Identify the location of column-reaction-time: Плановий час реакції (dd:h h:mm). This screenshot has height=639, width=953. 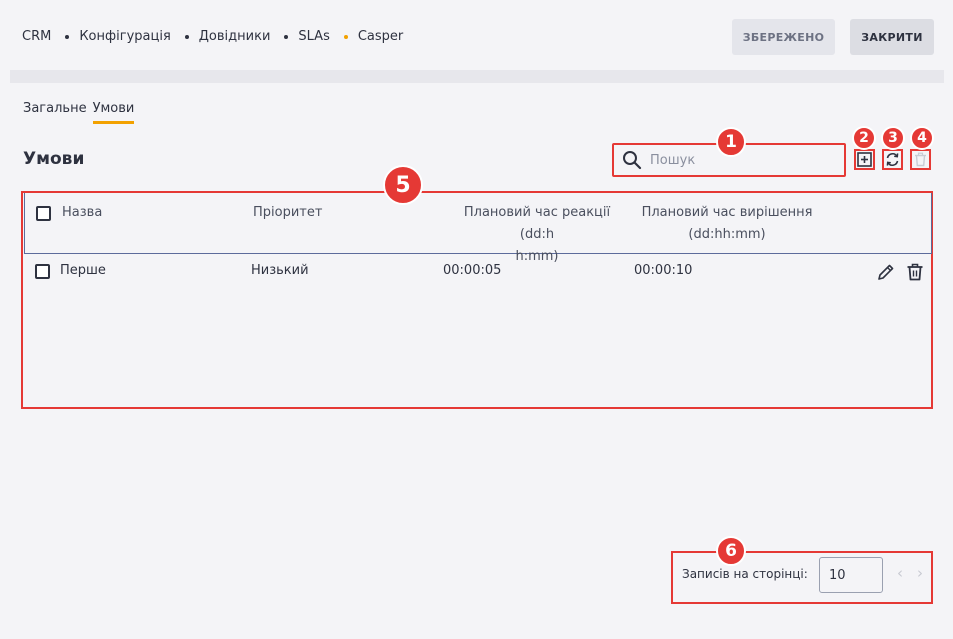
(537, 235).